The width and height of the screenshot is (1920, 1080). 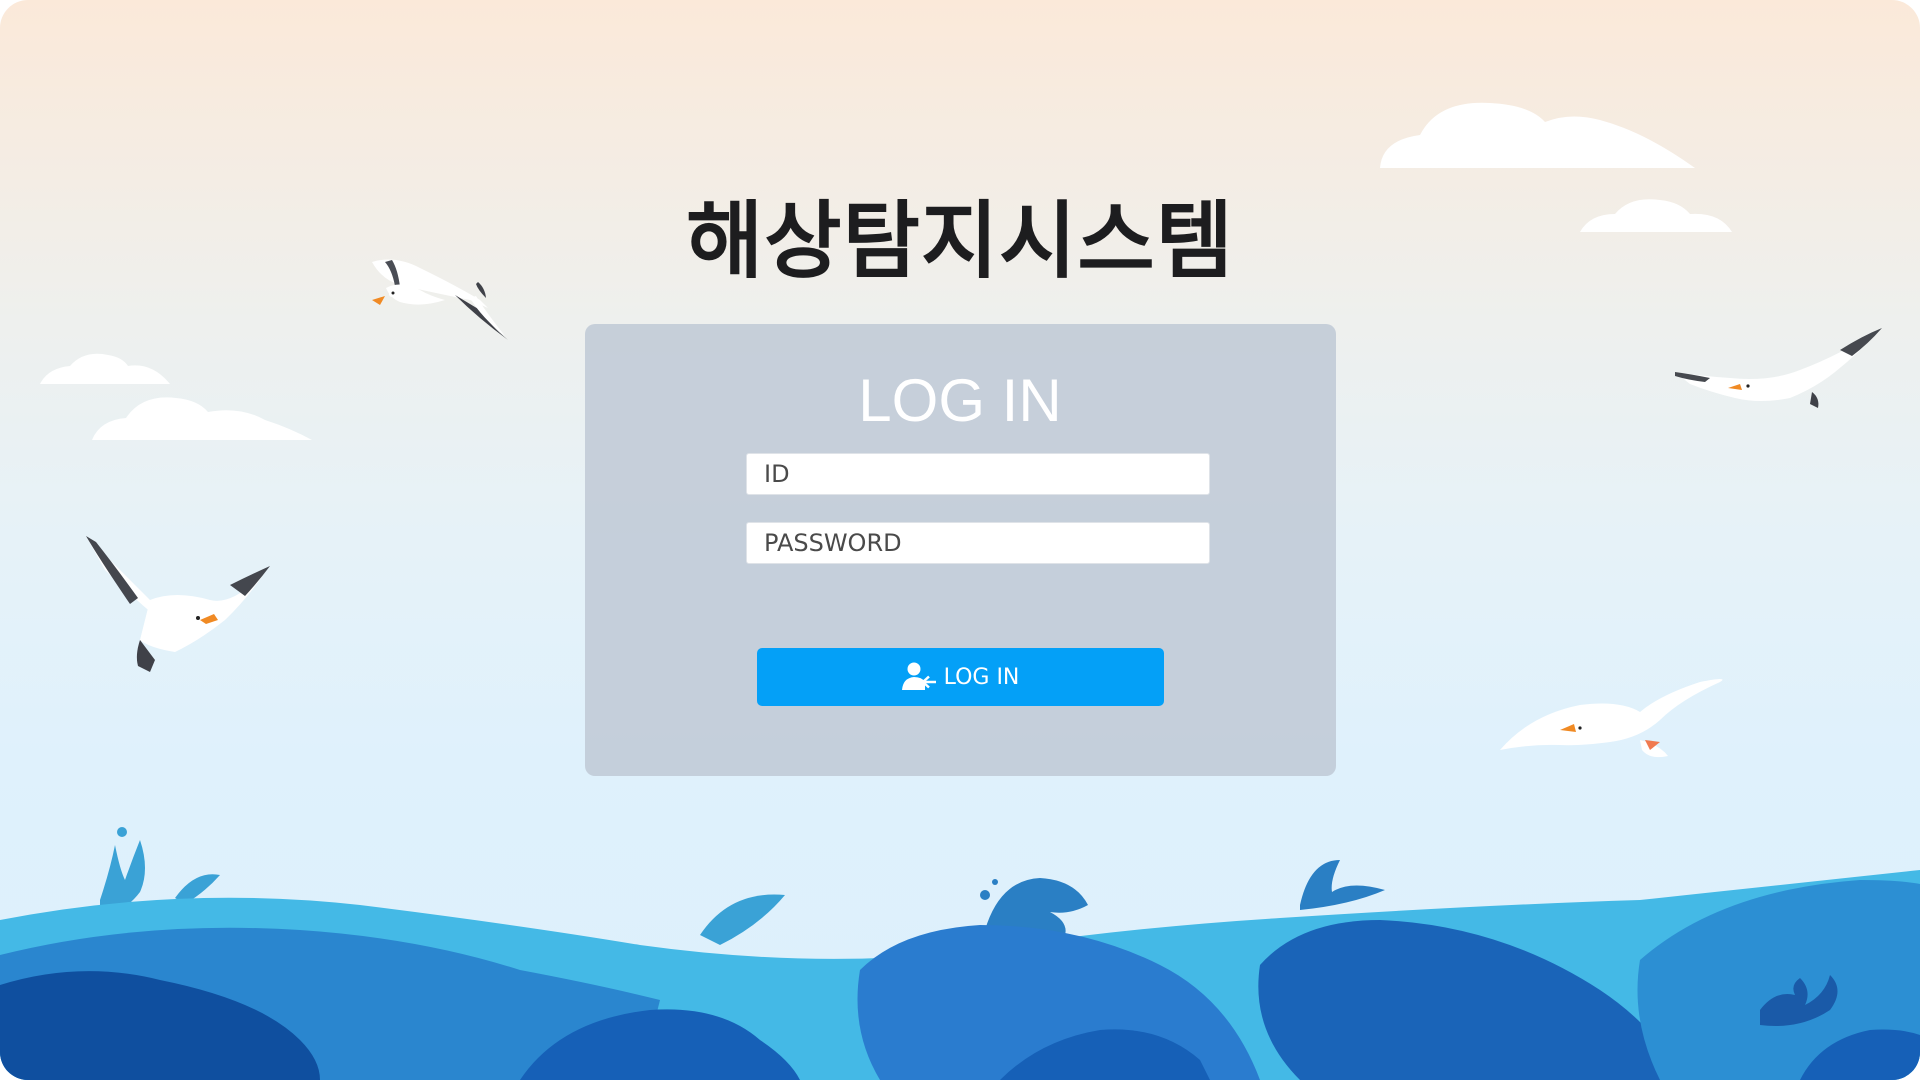 I want to click on app-title: 해상탐지시스템, so click(x=960, y=241).